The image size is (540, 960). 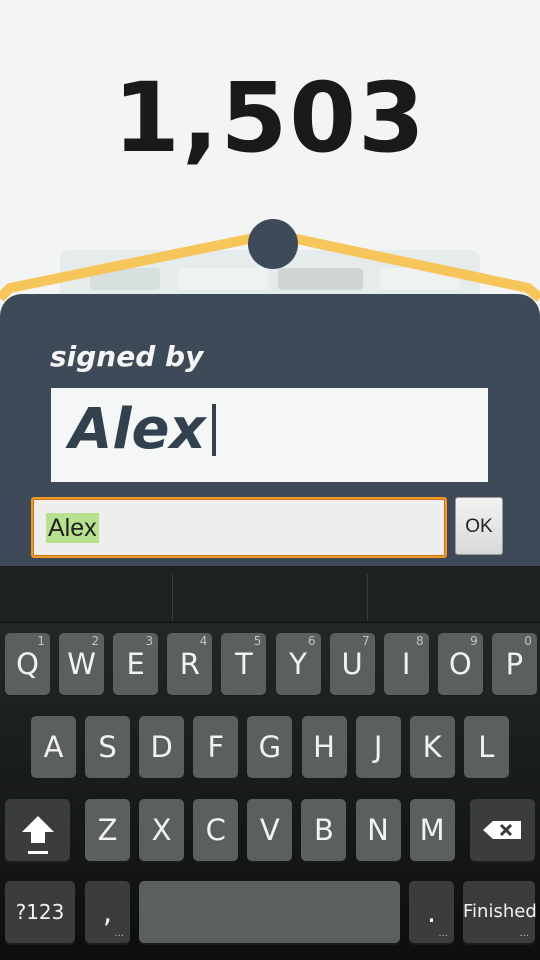 What do you see at coordinates (365, 641) in the screenshot?
I see `key-number-hint: 7` at bounding box center [365, 641].